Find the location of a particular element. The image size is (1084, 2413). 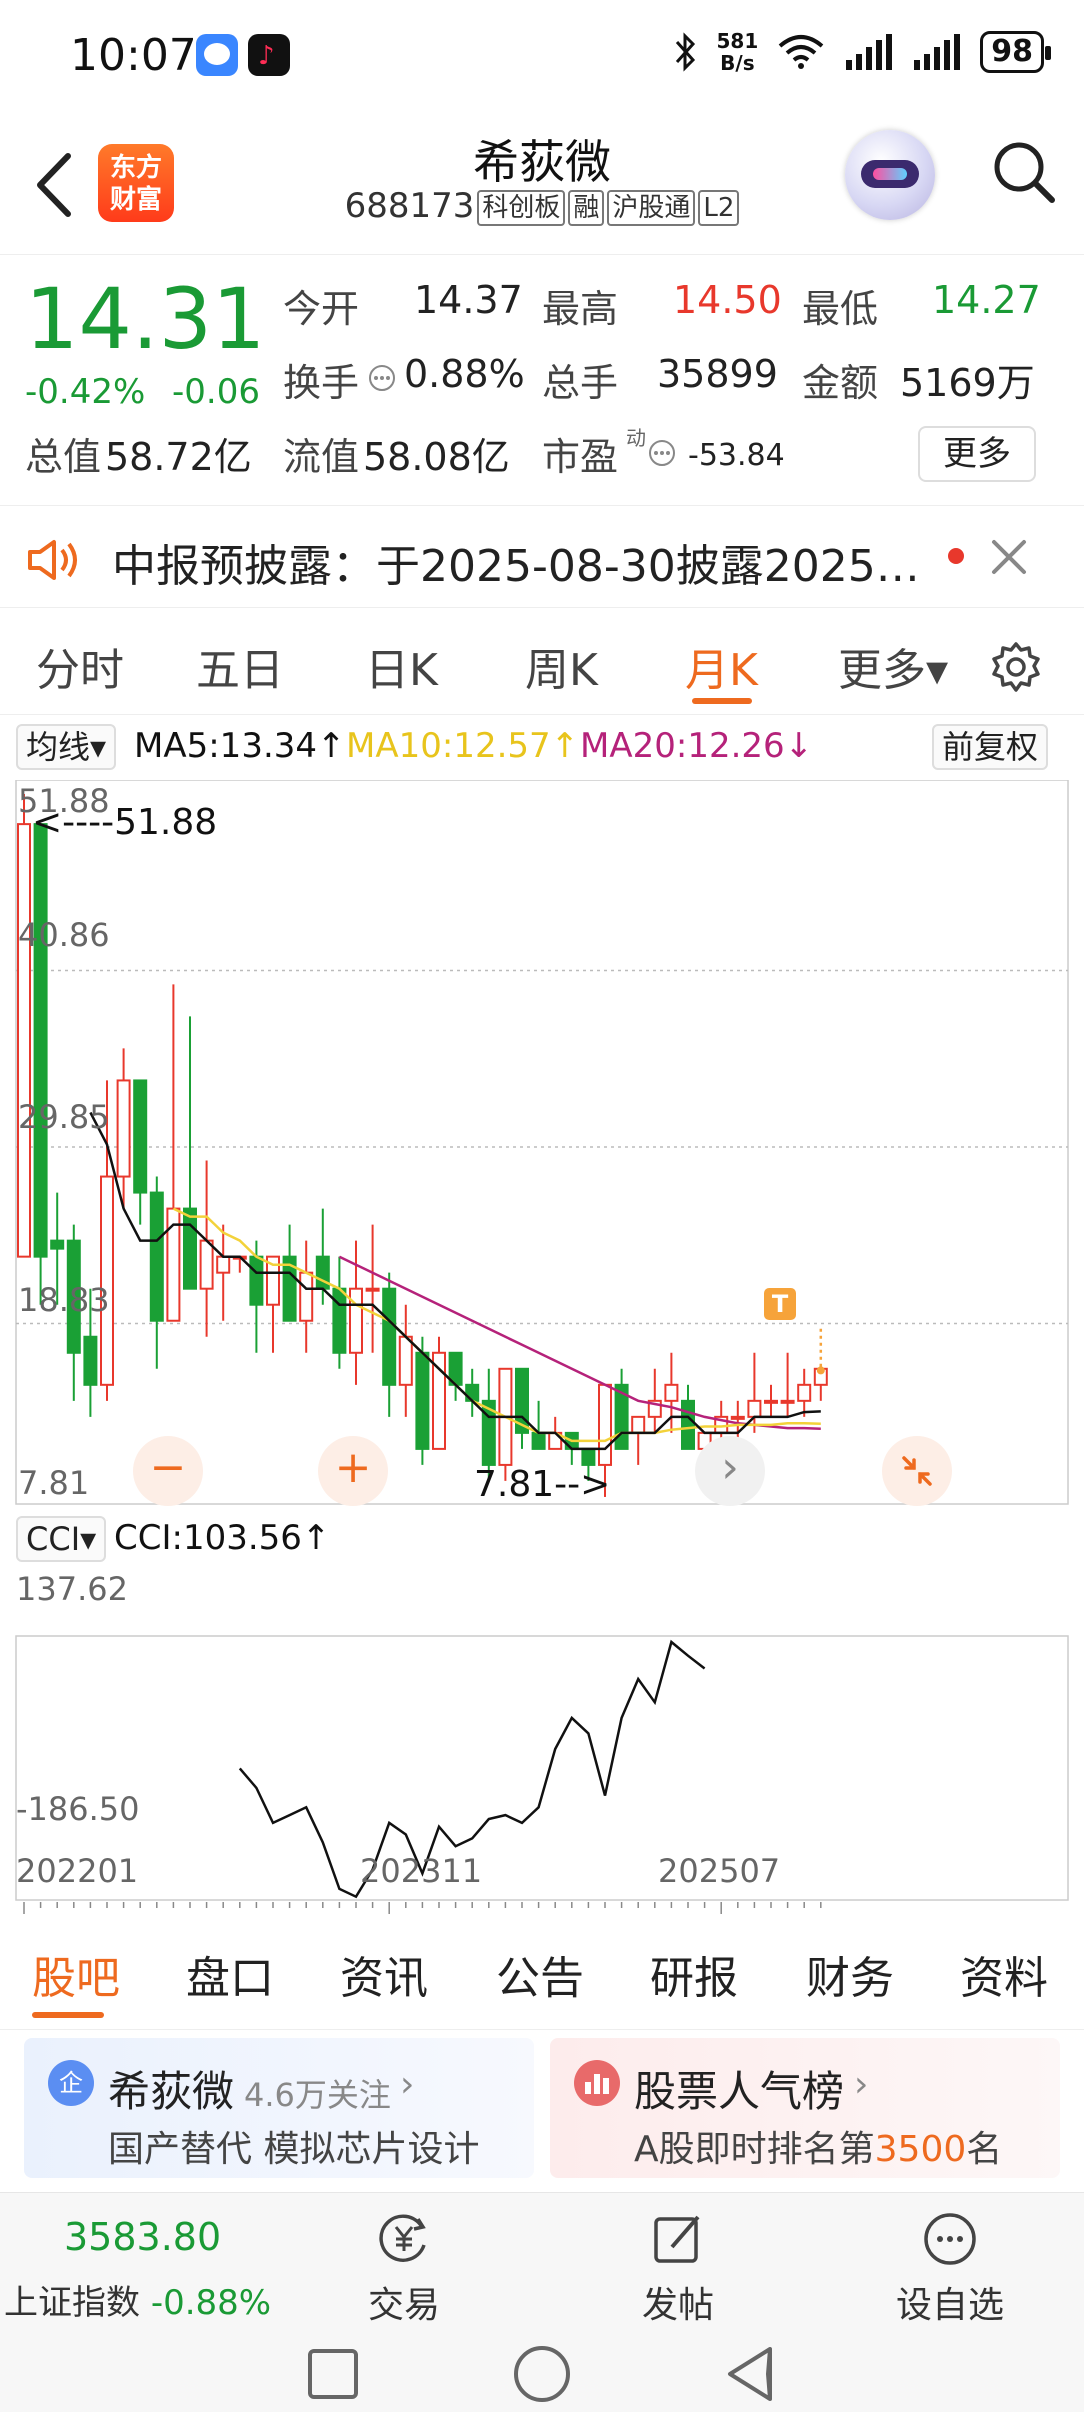

nav-recents-icon is located at coordinates (333, 2374).